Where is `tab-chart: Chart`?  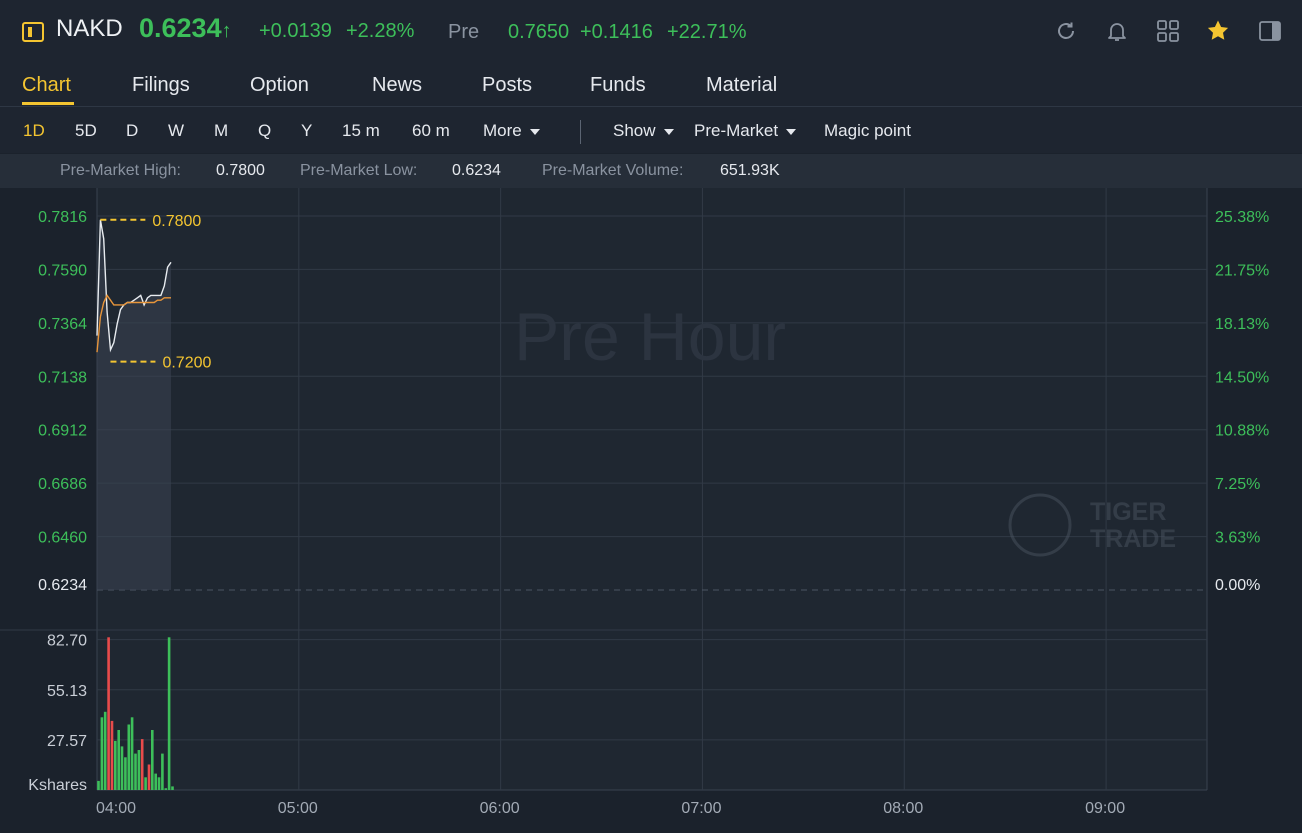
tab-chart: Chart is located at coordinates (46, 85).